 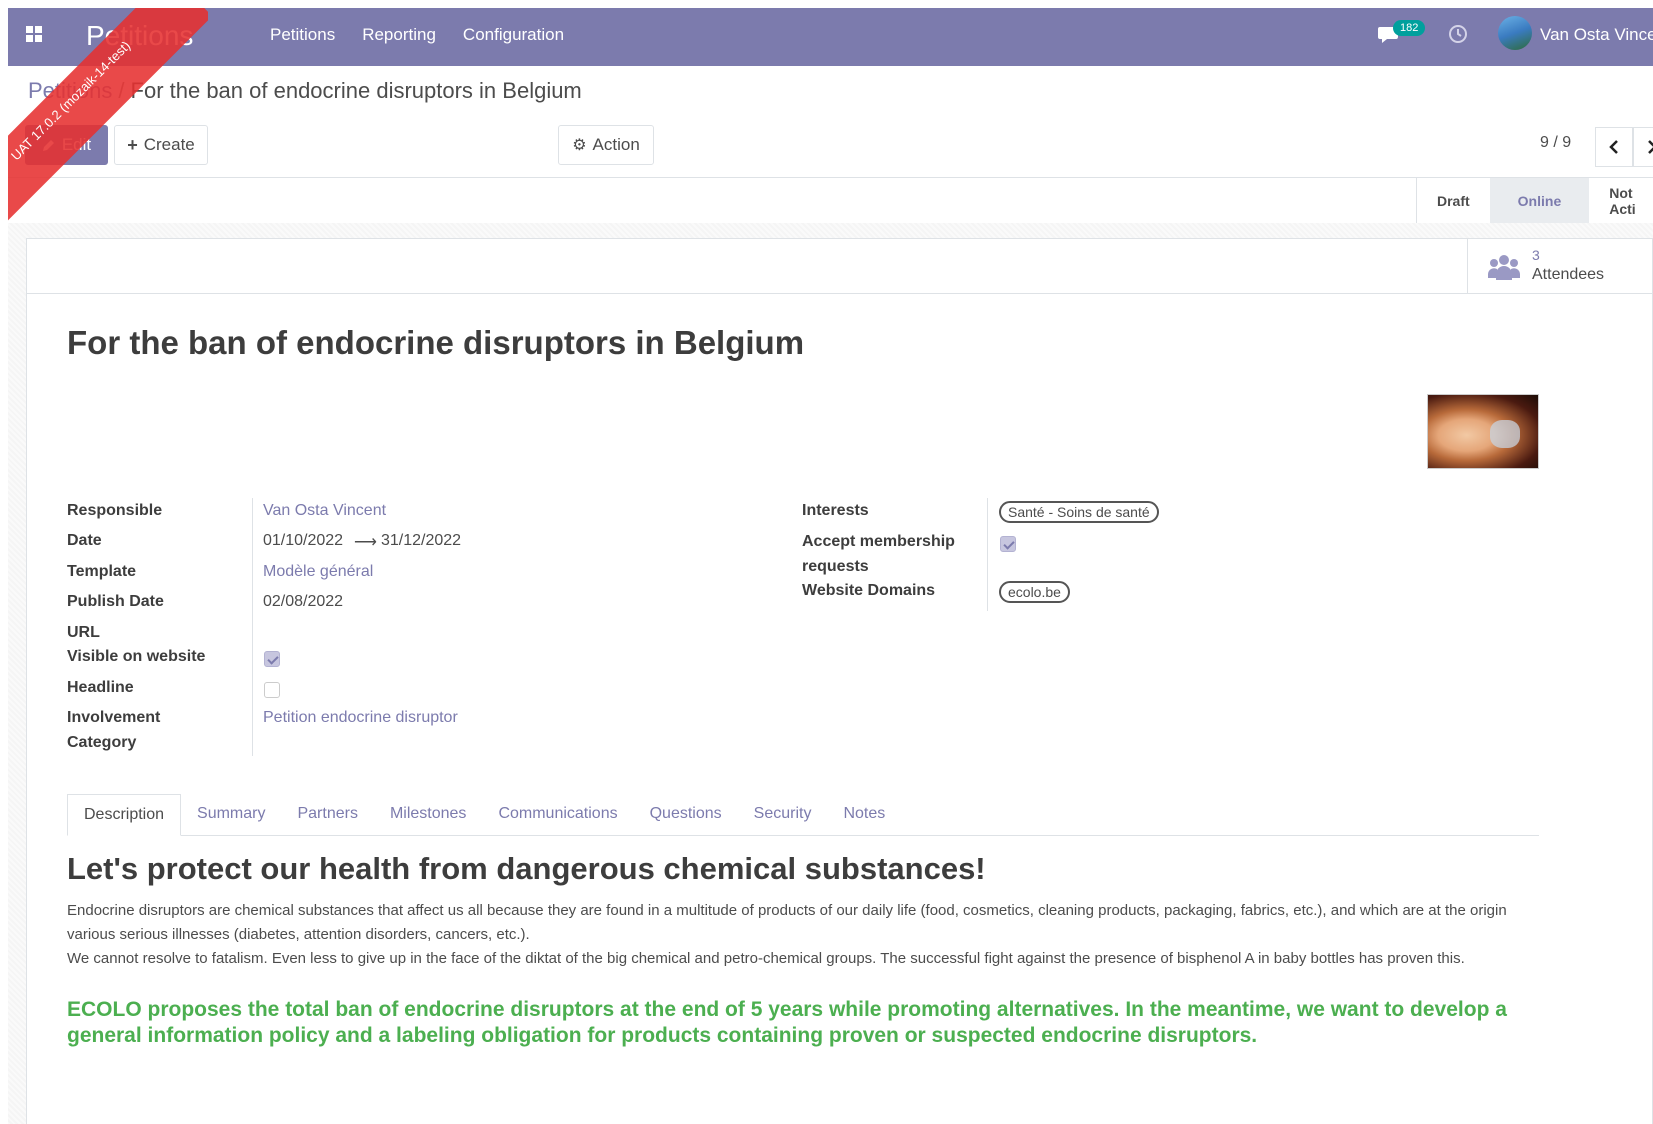 I want to click on accept-membership-label-line1: Accept membership, so click(x=878, y=541).